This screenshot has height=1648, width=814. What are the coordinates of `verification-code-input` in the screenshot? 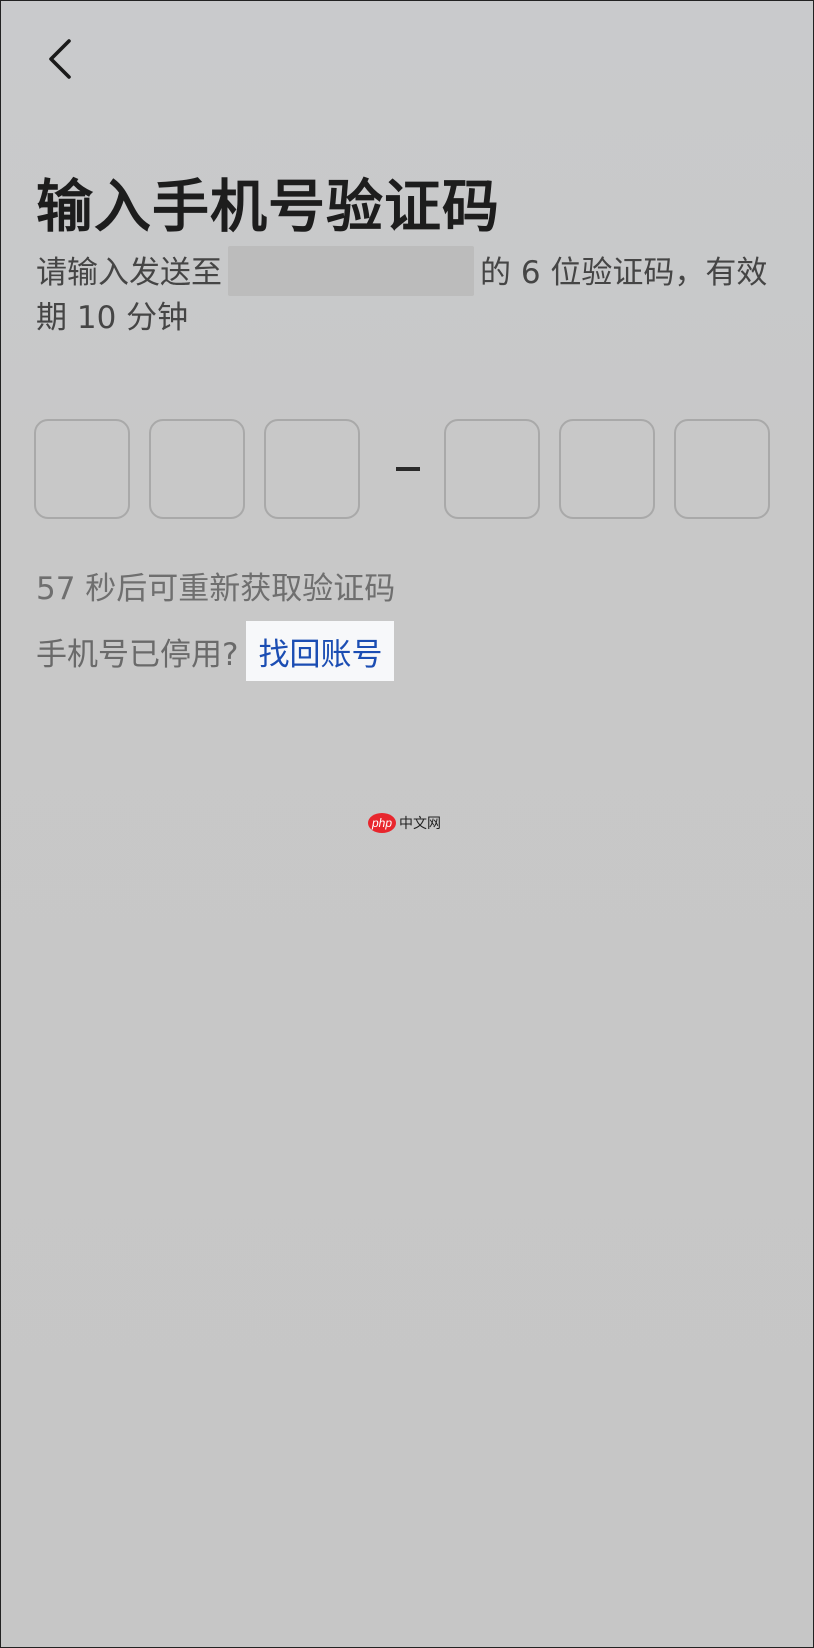 It's located at (409, 470).